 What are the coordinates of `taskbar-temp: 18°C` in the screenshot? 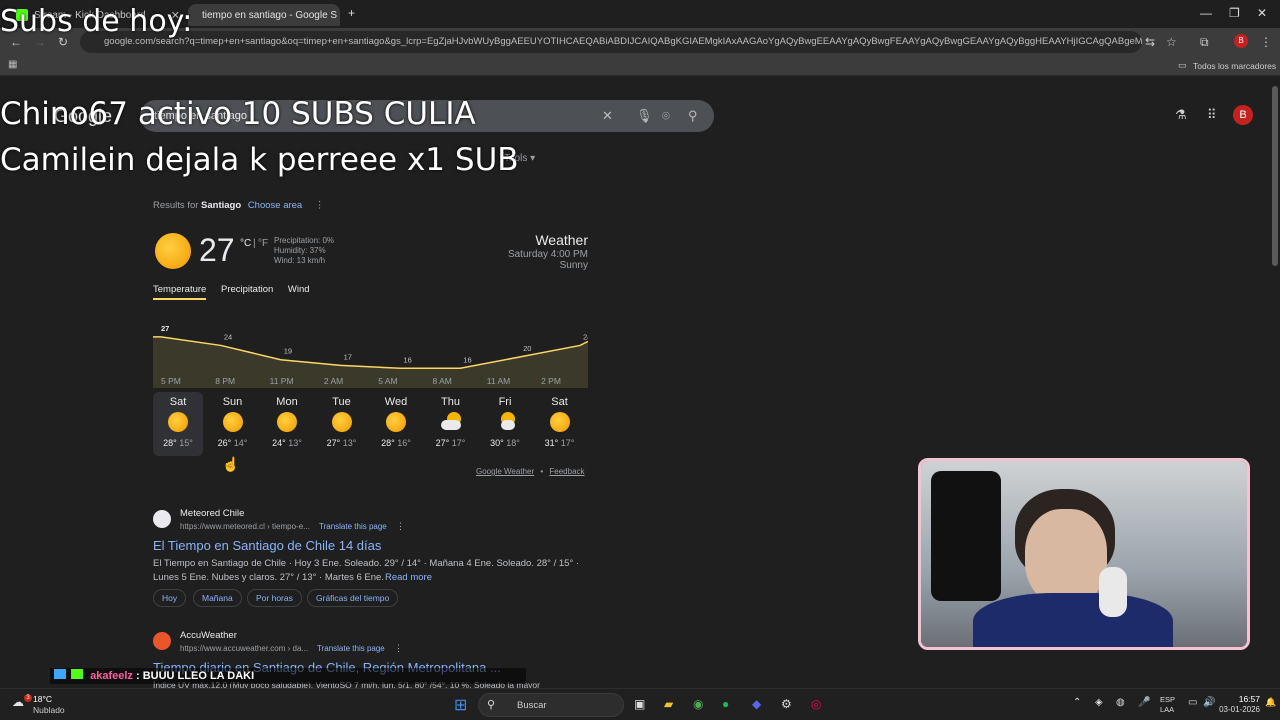 It's located at (42, 699).